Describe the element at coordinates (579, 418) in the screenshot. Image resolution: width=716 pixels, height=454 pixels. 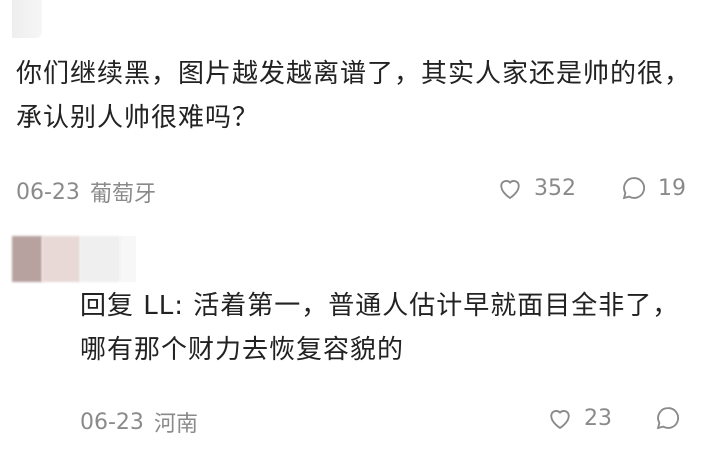
I see `reply-like-button: 23` at that location.